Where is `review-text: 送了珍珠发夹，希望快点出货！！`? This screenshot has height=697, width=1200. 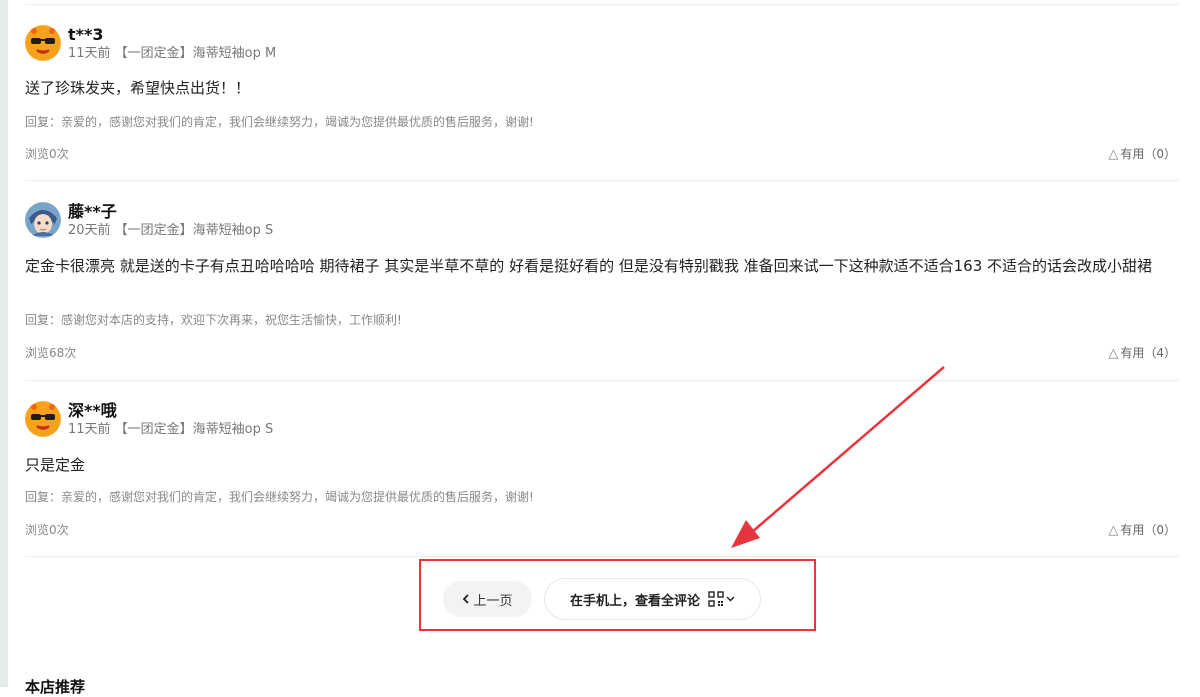 review-text: 送了珍珠发夹，希望快点出货！！ is located at coordinates (138, 88).